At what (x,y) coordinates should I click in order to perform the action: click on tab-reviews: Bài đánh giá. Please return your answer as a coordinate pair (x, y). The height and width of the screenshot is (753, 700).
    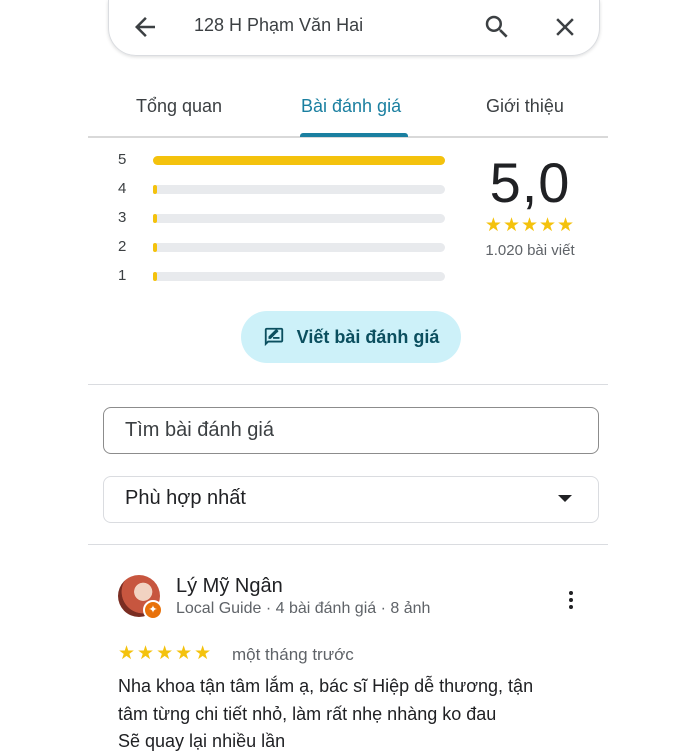
    Looking at the image, I should click on (351, 116).